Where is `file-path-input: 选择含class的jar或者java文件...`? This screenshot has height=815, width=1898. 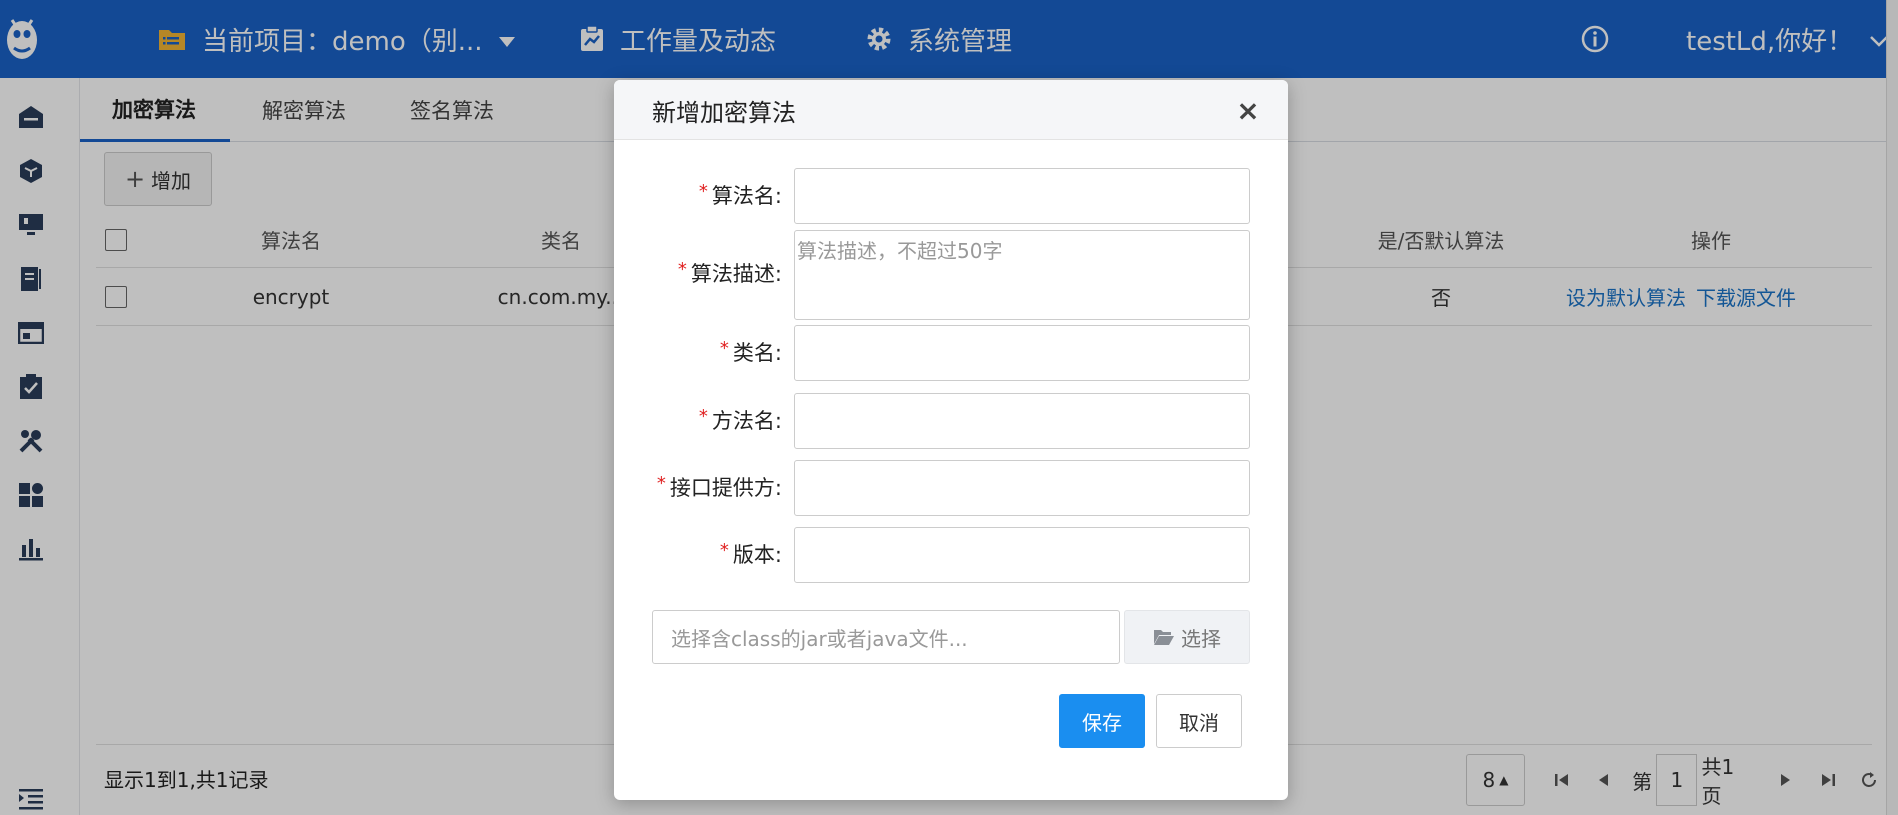
file-path-input: 选择含class的jar或者java文件... is located at coordinates (886, 637).